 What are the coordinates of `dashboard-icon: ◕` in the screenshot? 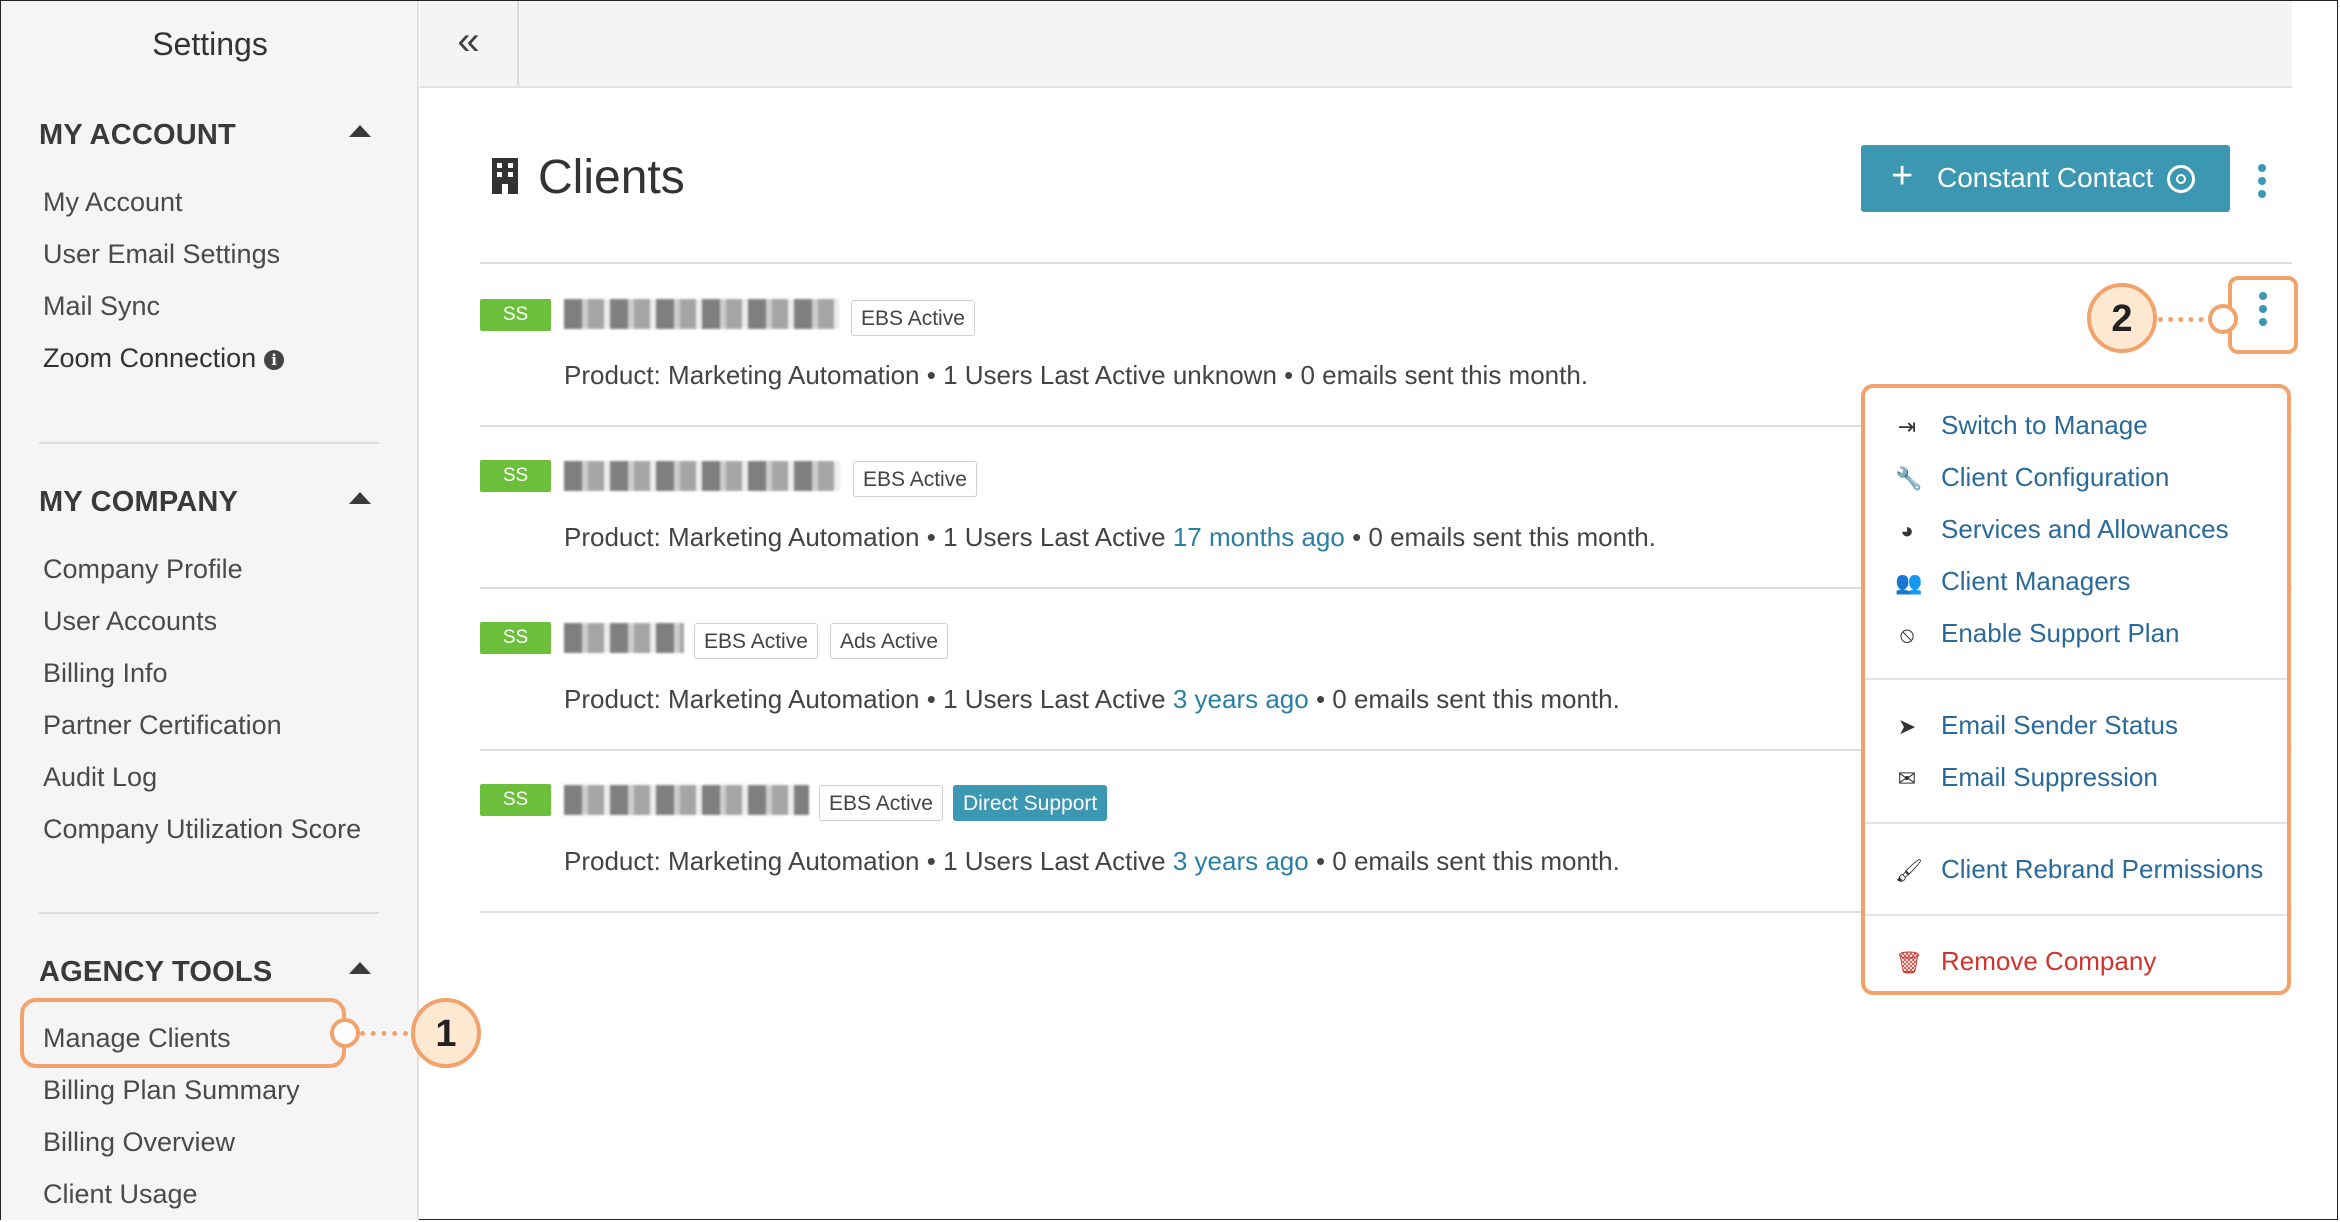 It's located at (1907, 530).